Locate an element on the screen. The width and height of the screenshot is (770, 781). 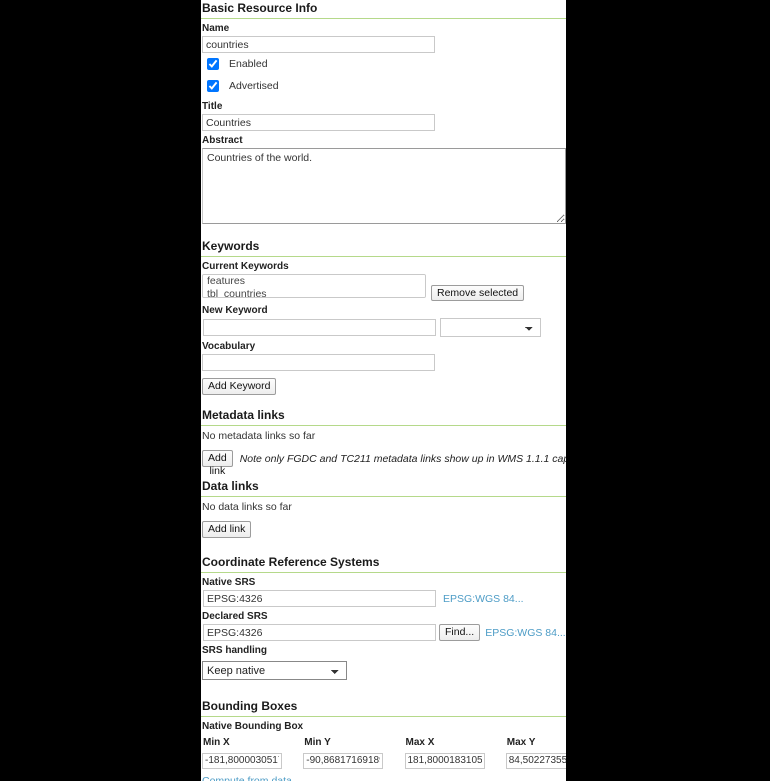
remove-selected-keyword-button: Remove selected is located at coordinates (478, 293).